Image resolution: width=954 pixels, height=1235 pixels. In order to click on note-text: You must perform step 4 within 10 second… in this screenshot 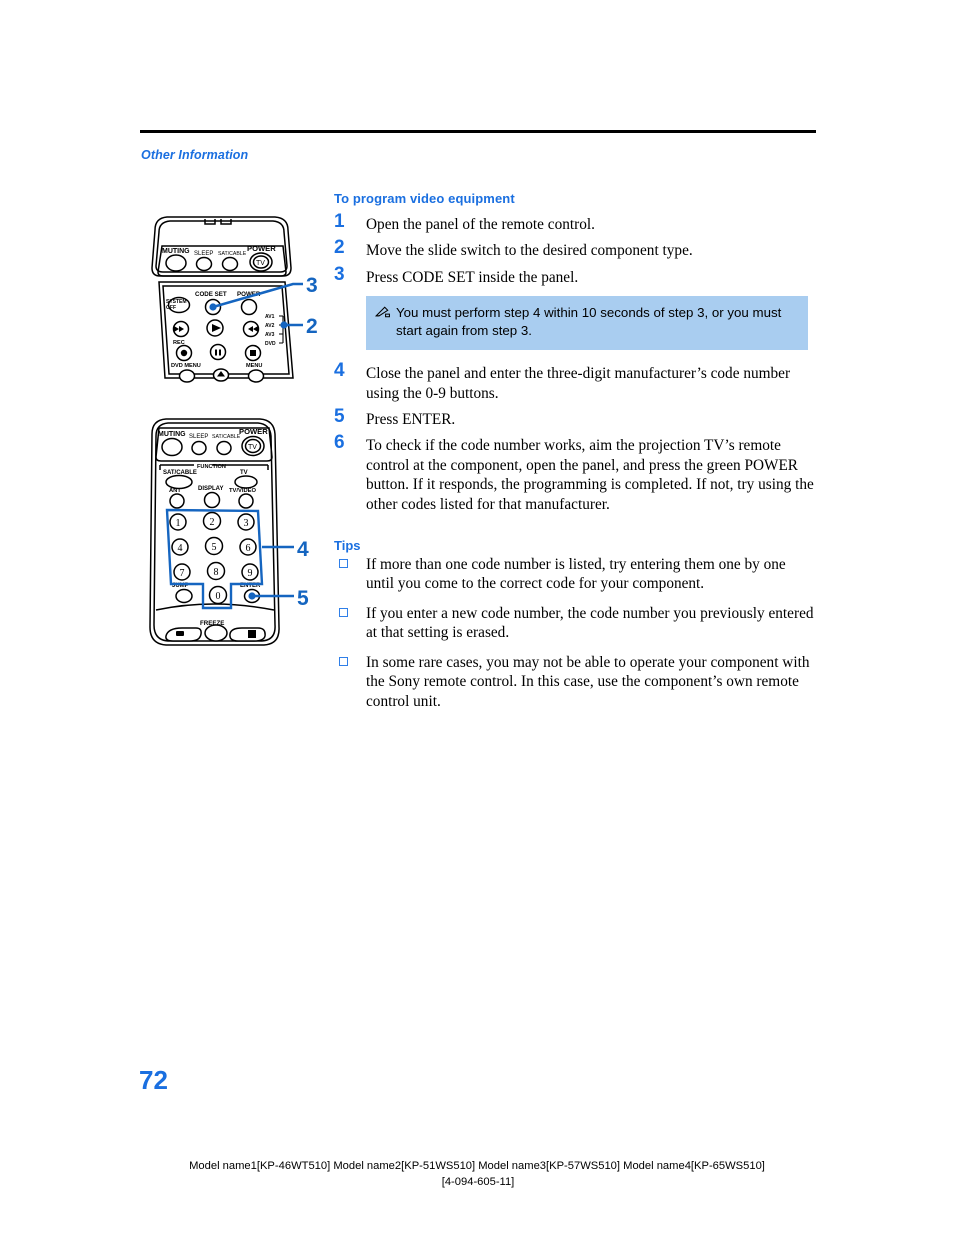, I will do `click(589, 322)`.